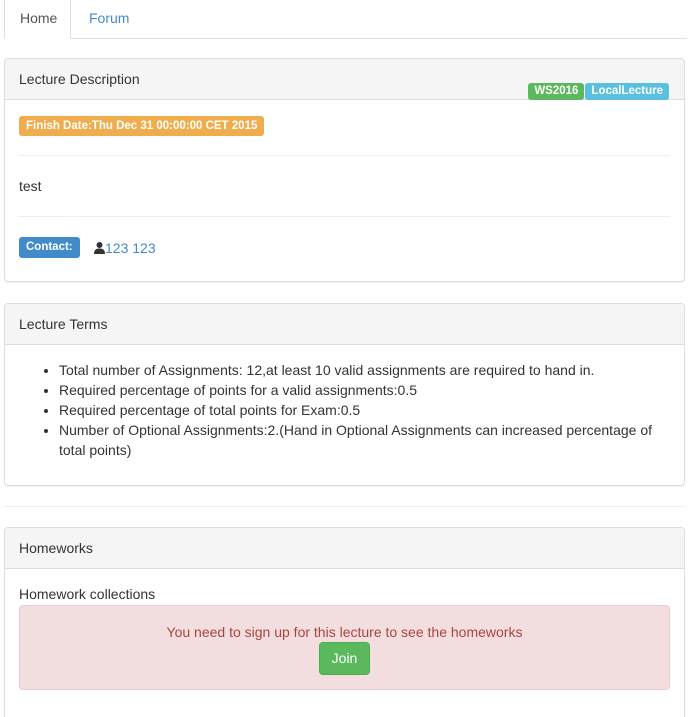  Describe the element at coordinates (344, 658) in the screenshot. I see `join-button: Join` at that location.